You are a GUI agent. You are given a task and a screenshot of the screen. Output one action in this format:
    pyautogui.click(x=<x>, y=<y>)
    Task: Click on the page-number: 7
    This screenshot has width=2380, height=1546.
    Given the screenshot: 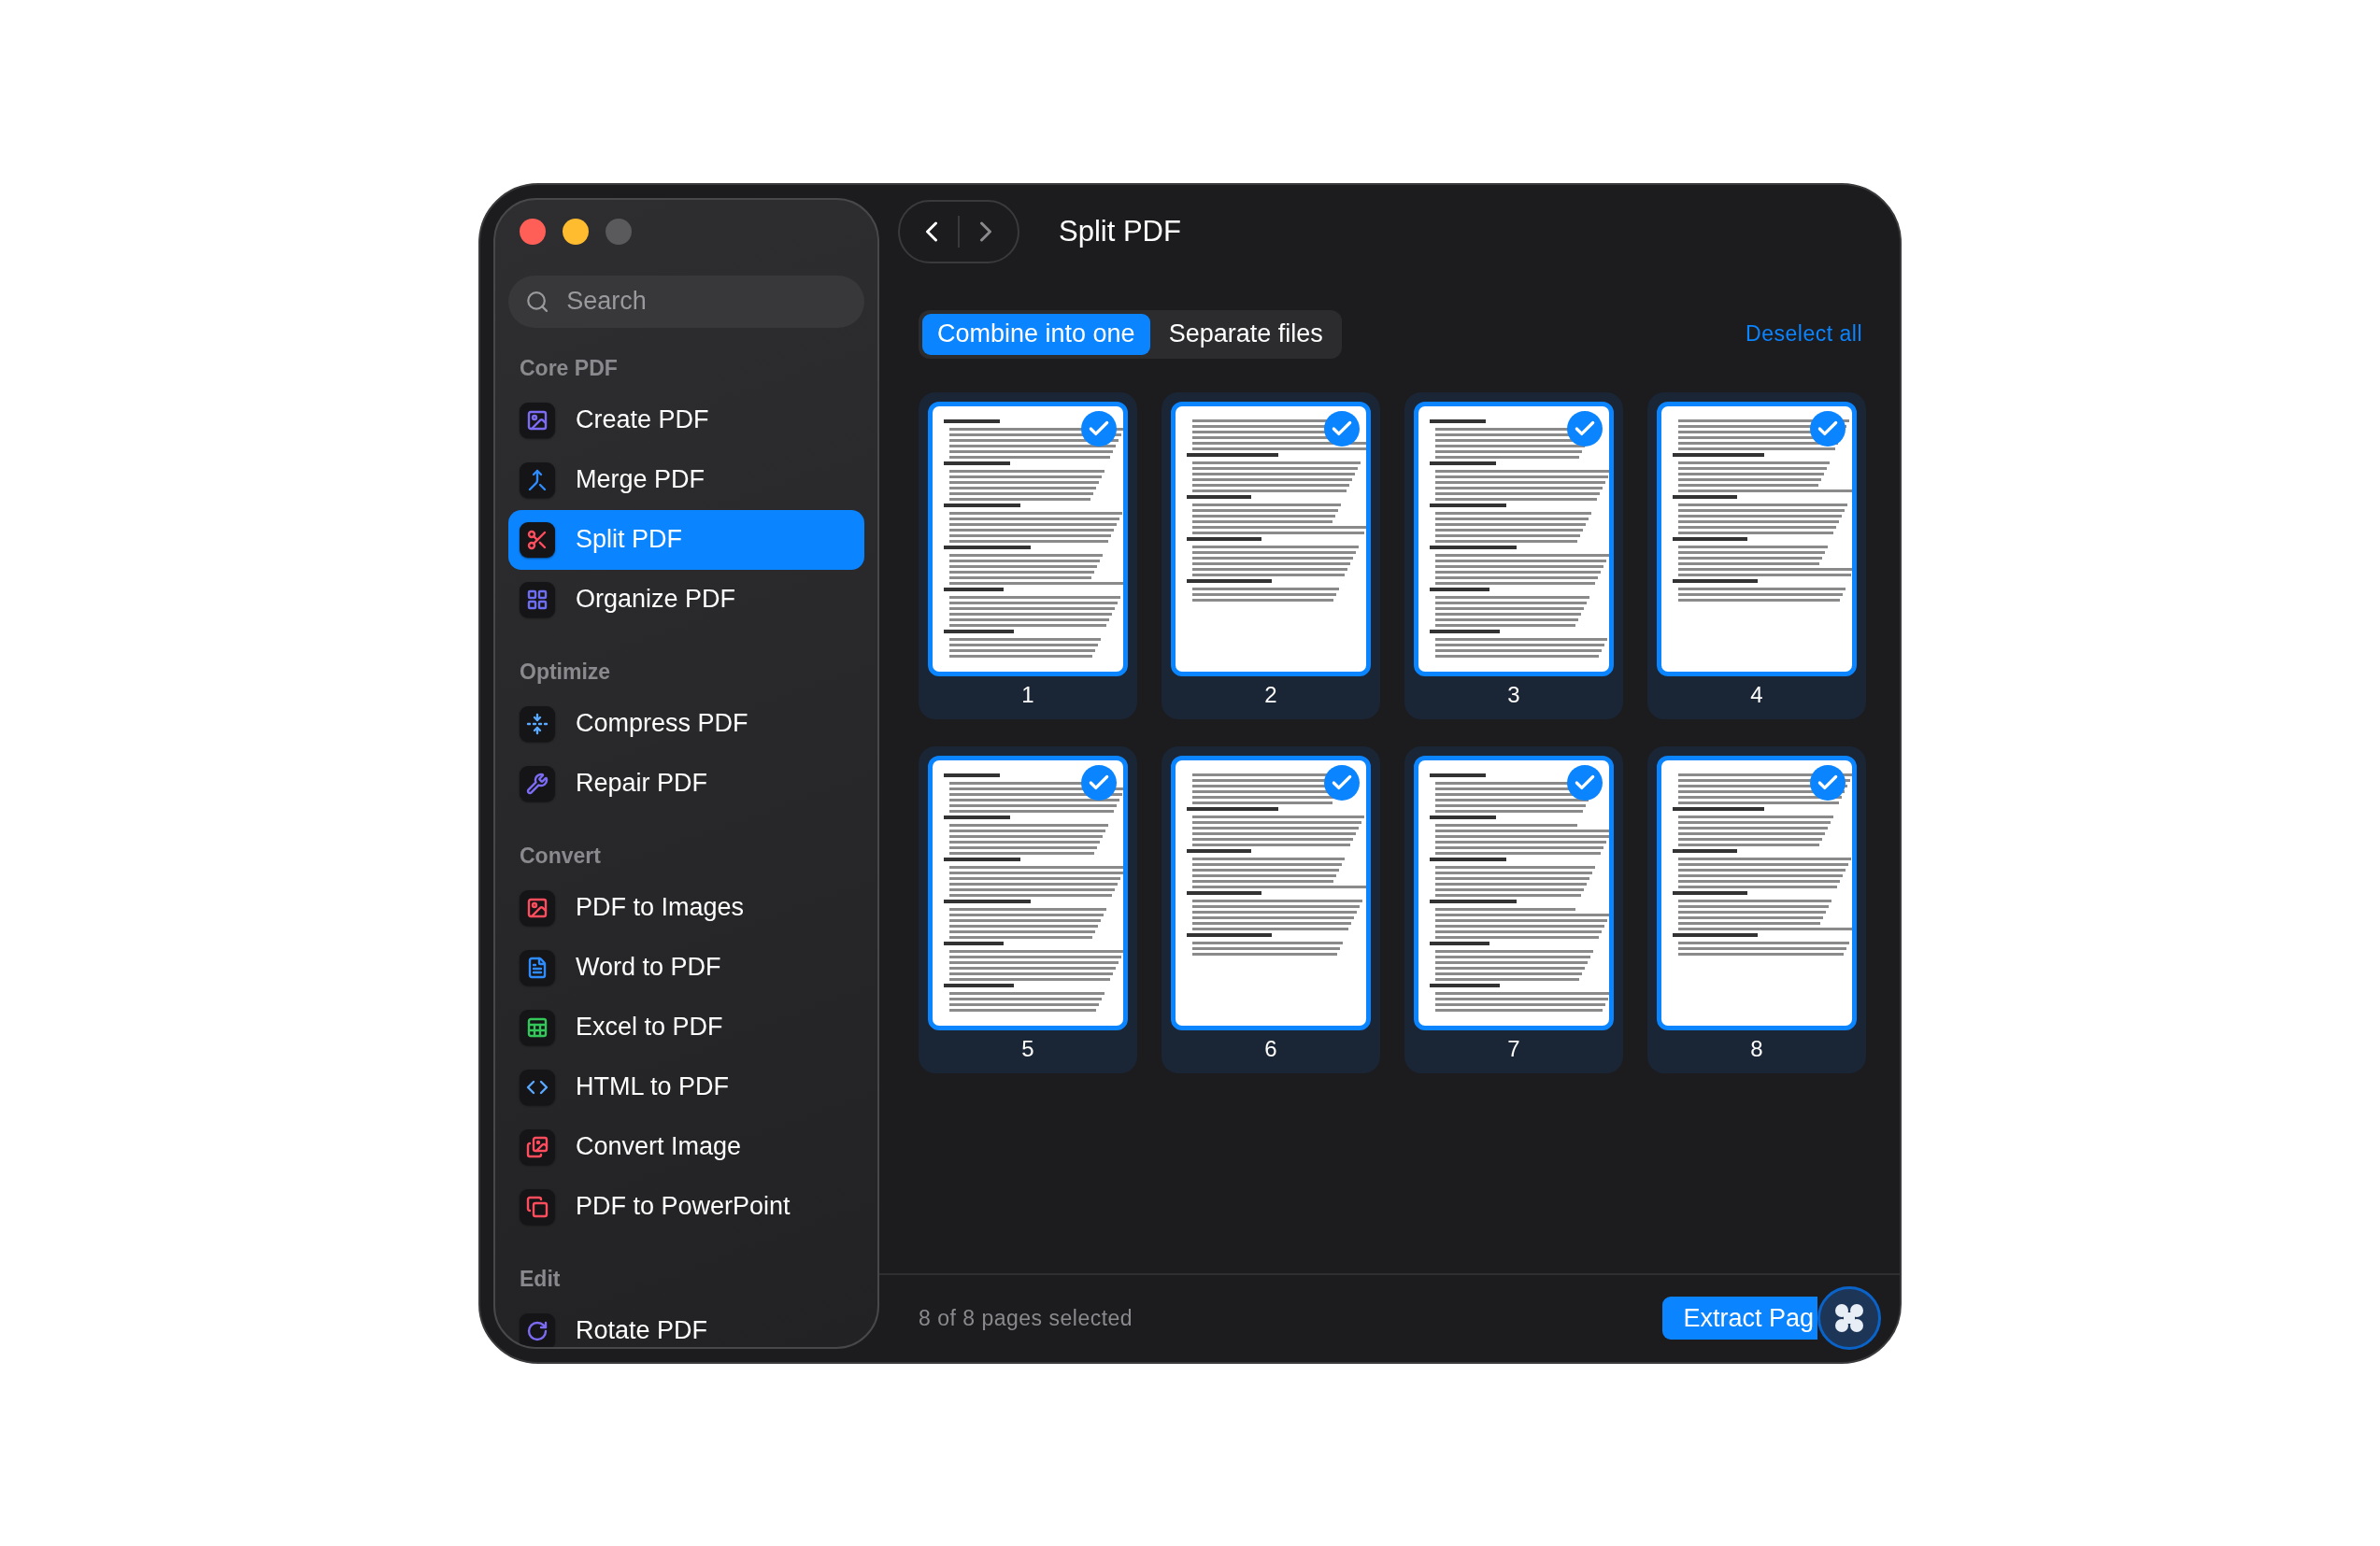 What is the action you would take?
    pyautogui.click(x=1513, y=1048)
    